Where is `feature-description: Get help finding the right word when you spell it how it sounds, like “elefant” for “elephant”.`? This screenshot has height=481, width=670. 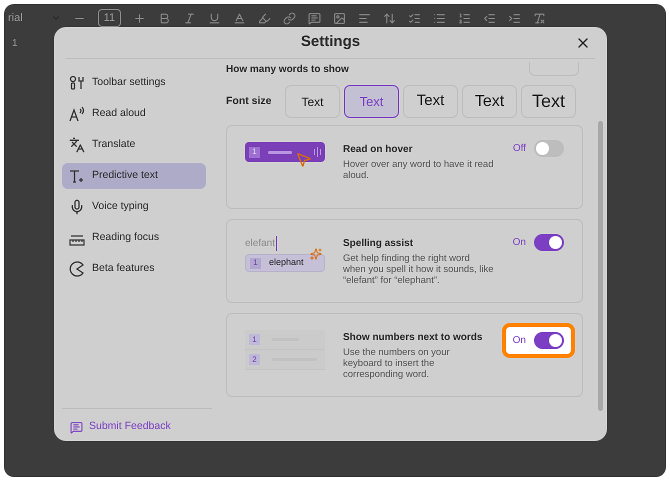 feature-description: Get help finding the right word when you spell it how it sounds, like “elefant” for “elephant”. is located at coordinates (418, 269).